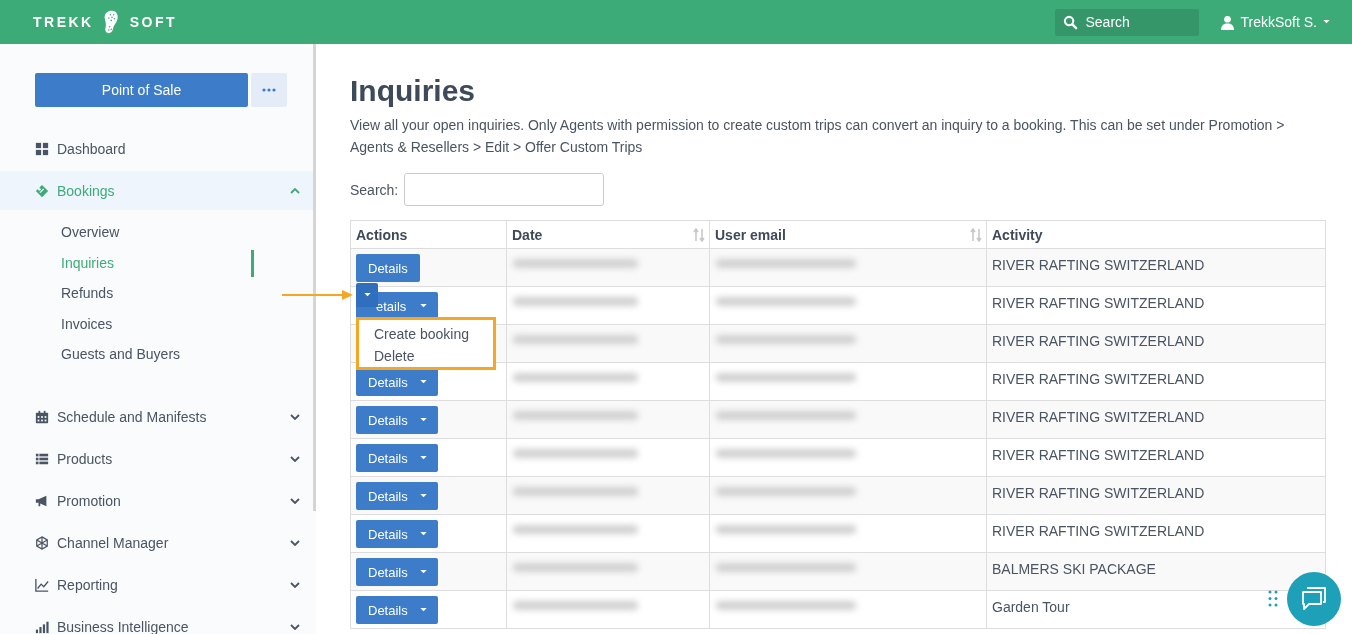  I want to click on nav-item: Reporting, so click(158, 585).